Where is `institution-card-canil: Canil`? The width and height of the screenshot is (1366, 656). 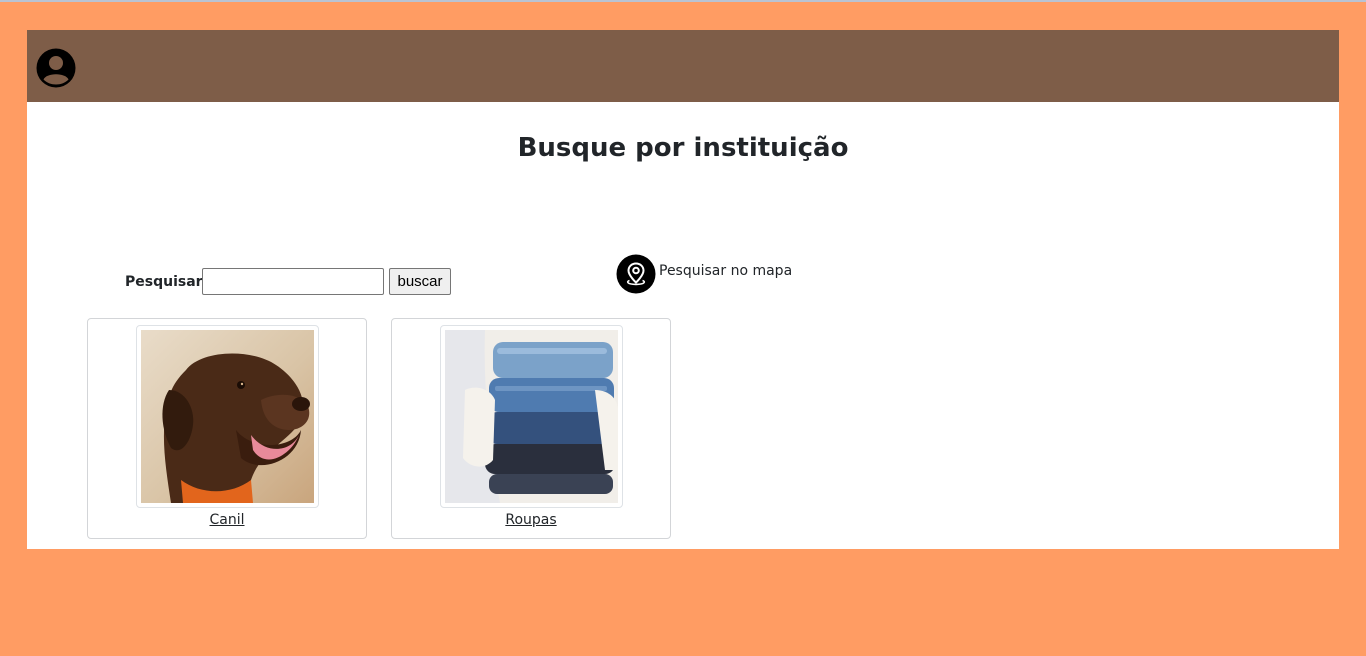 institution-card-canil: Canil is located at coordinates (227, 428).